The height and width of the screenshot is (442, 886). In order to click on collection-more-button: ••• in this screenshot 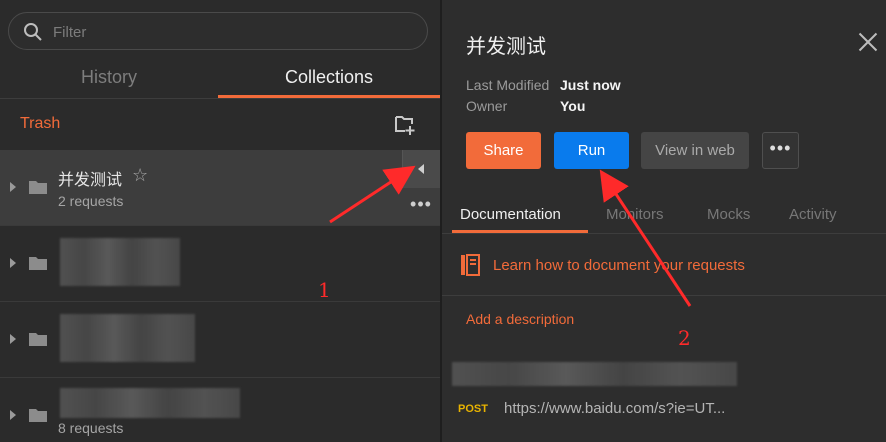, I will do `click(421, 207)`.